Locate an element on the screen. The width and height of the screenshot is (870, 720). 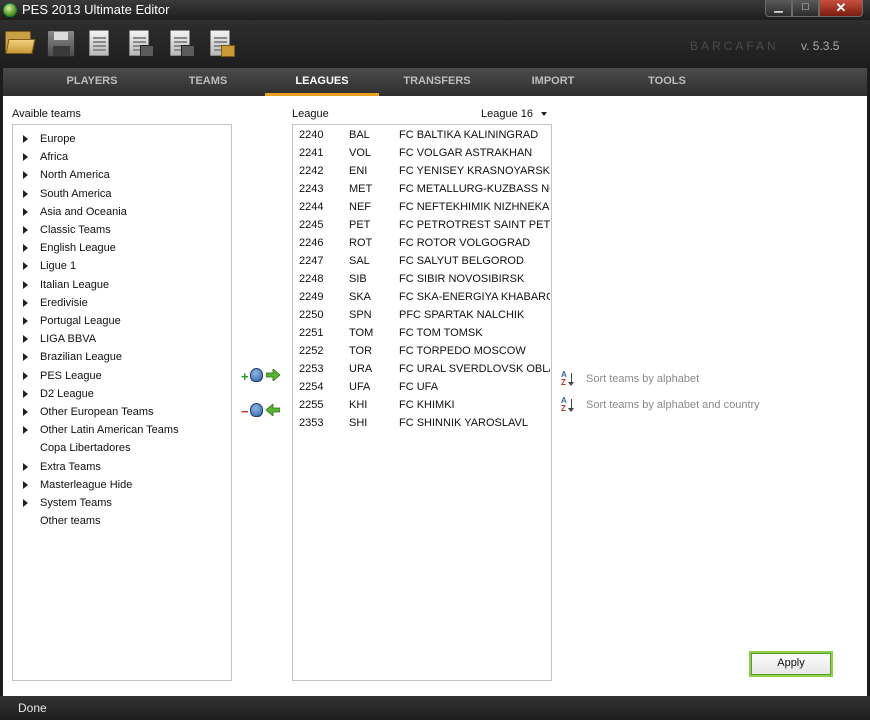
tree-item-label: Other Latin American Teams is located at coordinates (109, 430).